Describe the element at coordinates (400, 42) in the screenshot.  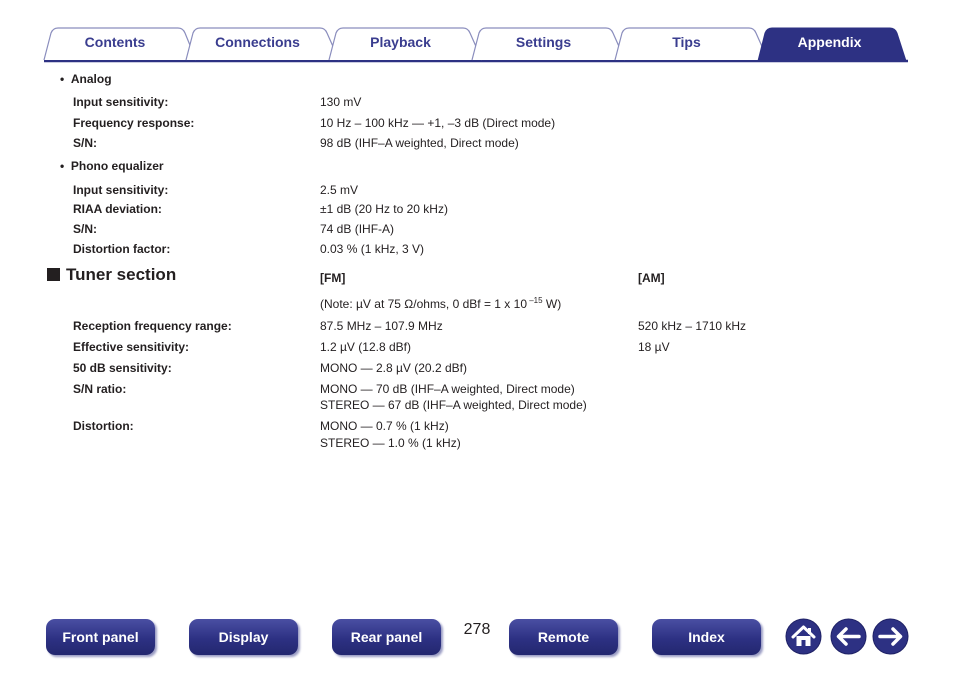
I see `tab-playback: Playback` at that location.